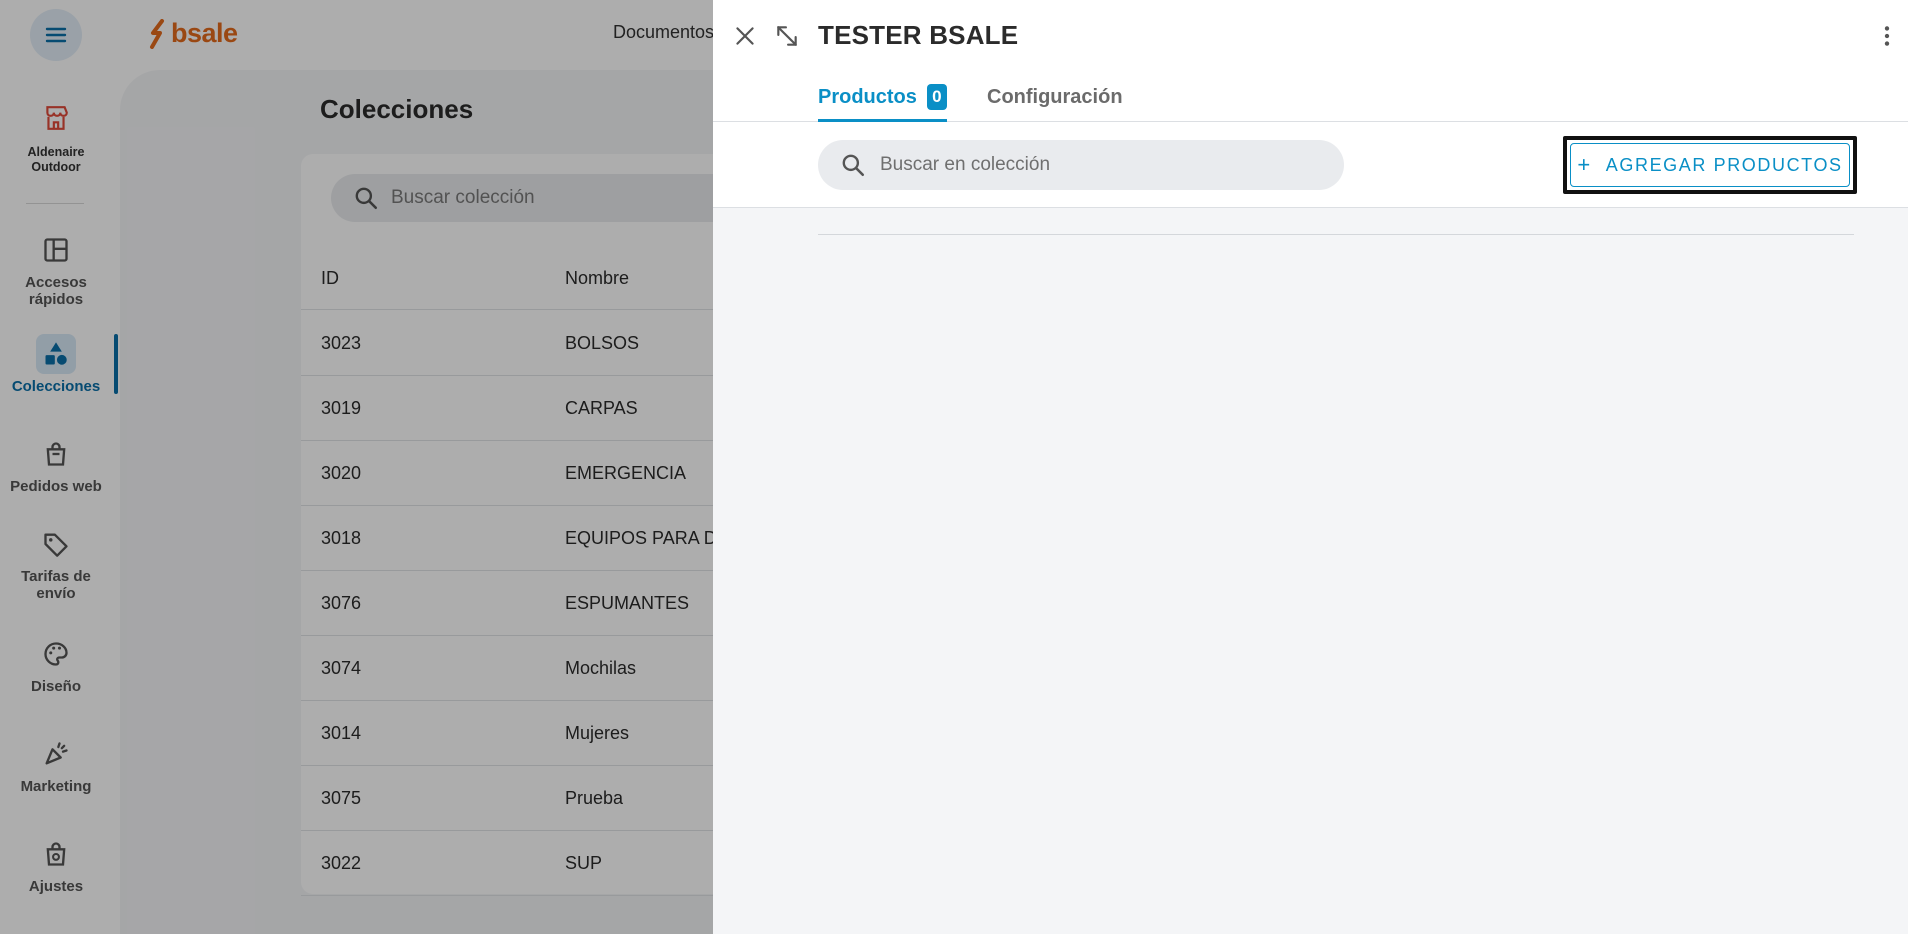  What do you see at coordinates (853, 165) in the screenshot?
I see `search-icon` at bounding box center [853, 165].